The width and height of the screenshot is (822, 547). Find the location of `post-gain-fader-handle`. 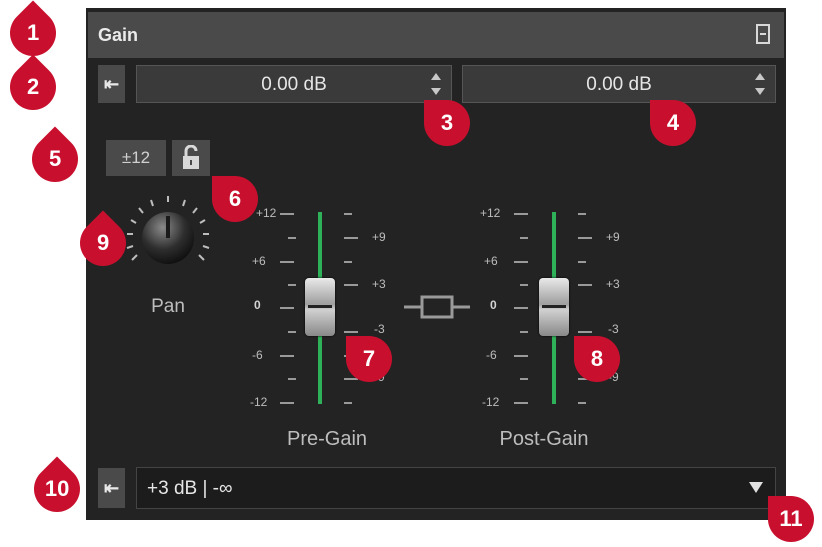

post-gain-fader-handle is located at coordinates (554, 307).